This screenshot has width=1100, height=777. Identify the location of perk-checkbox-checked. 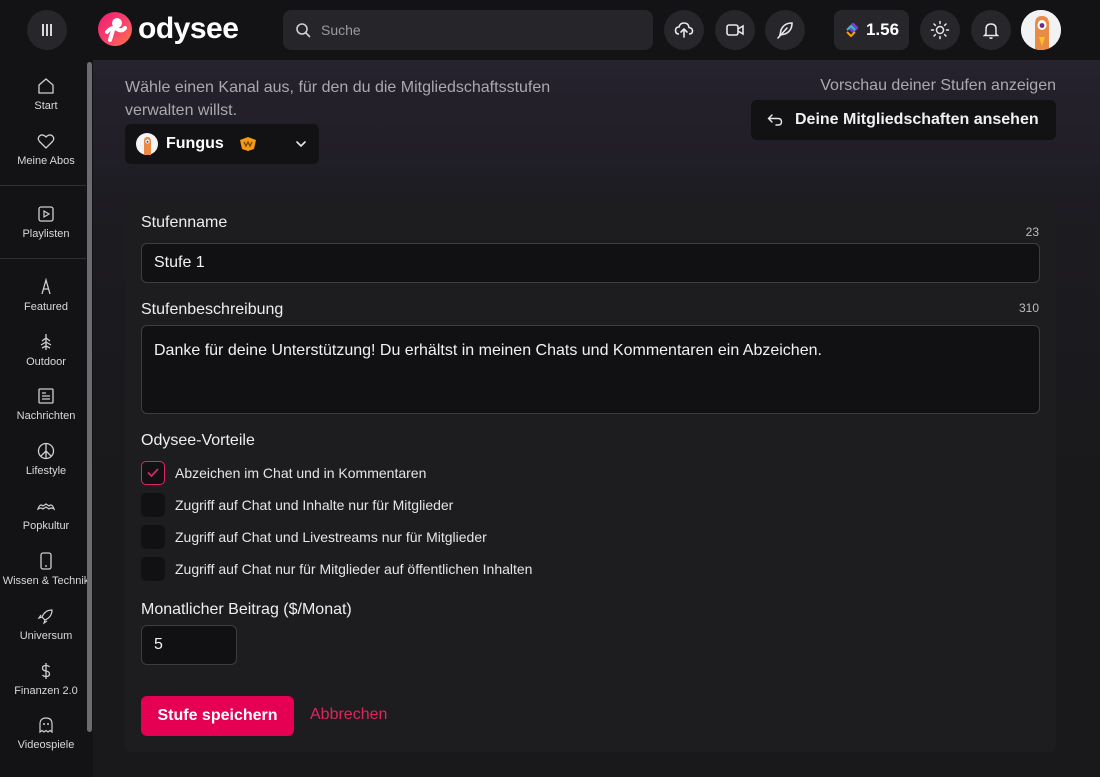
(153, 473).